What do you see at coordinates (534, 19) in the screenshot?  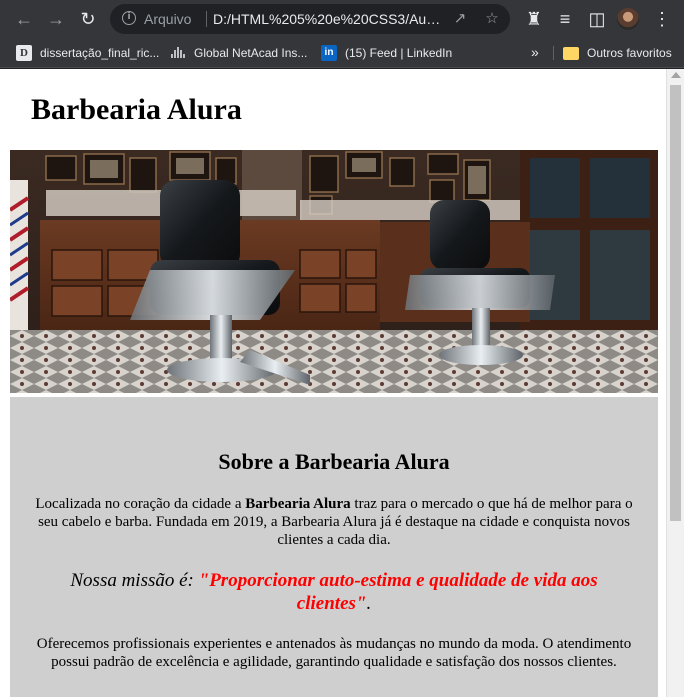 I see `extensions-puzzle-icon: ♜` at bounding box center [534, 19].